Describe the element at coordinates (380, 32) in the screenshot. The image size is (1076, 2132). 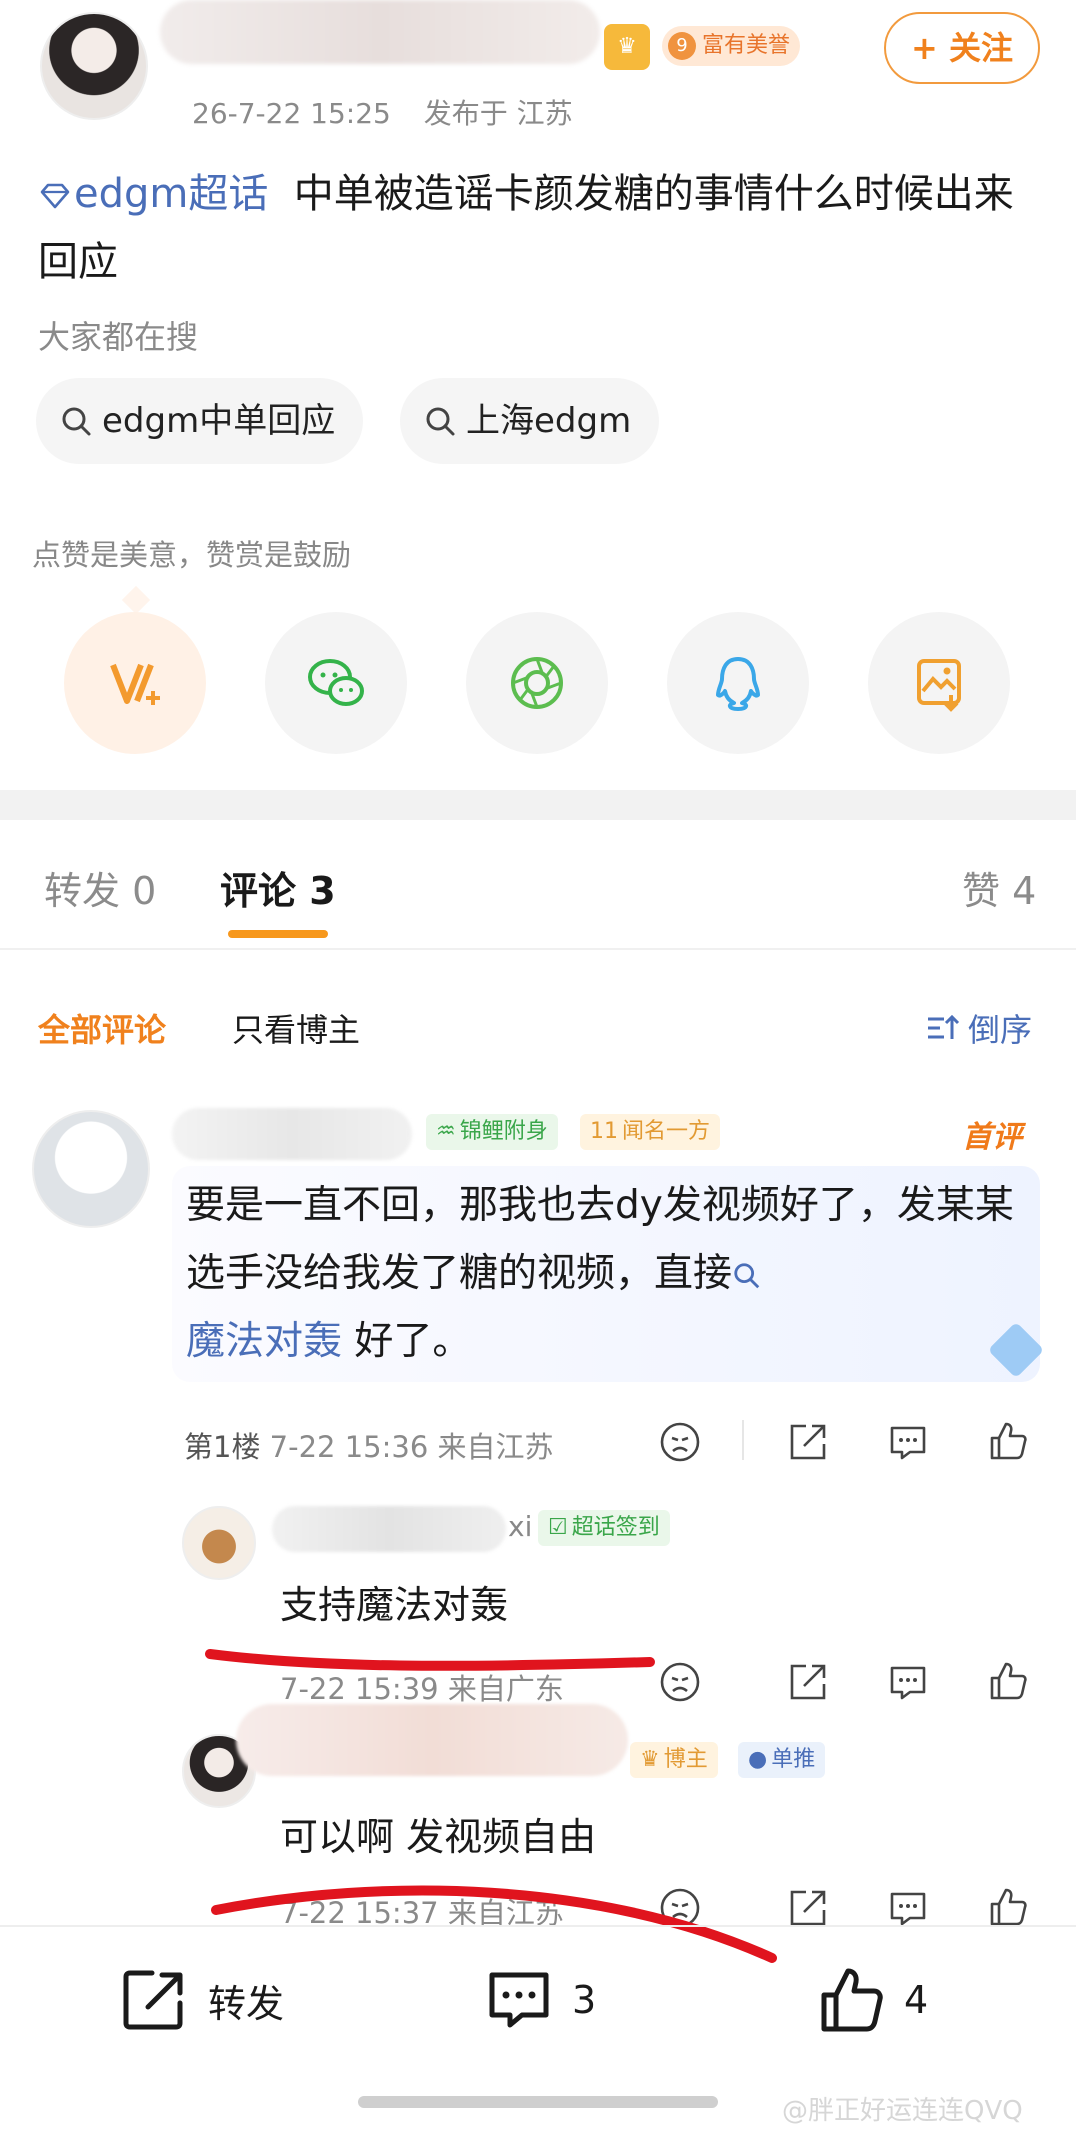
I see `author-name-blurred` at that location.